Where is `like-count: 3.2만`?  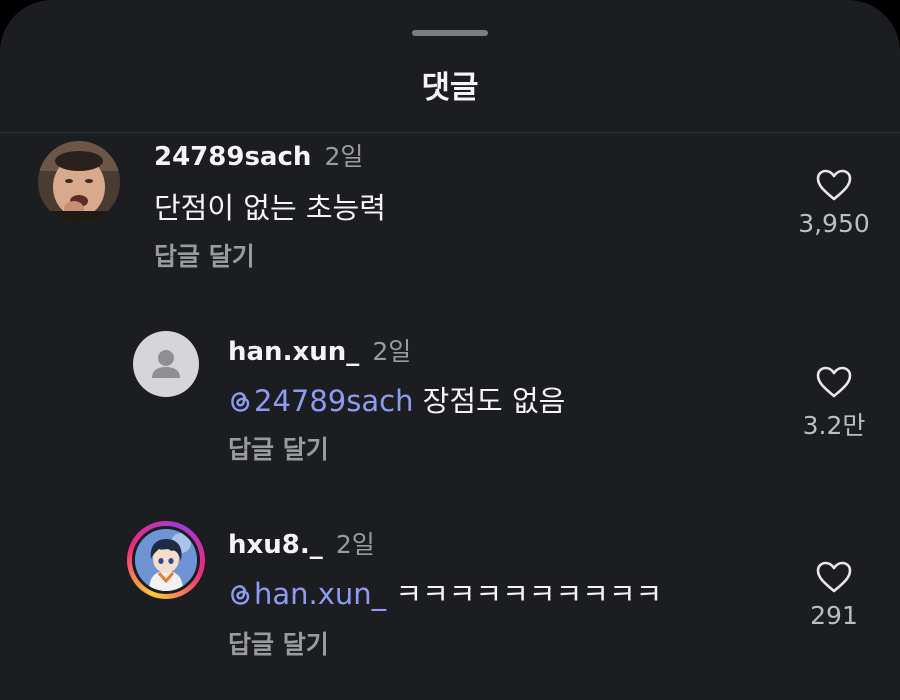 like-count: 3.2만 is located at coordinates (834, 425).